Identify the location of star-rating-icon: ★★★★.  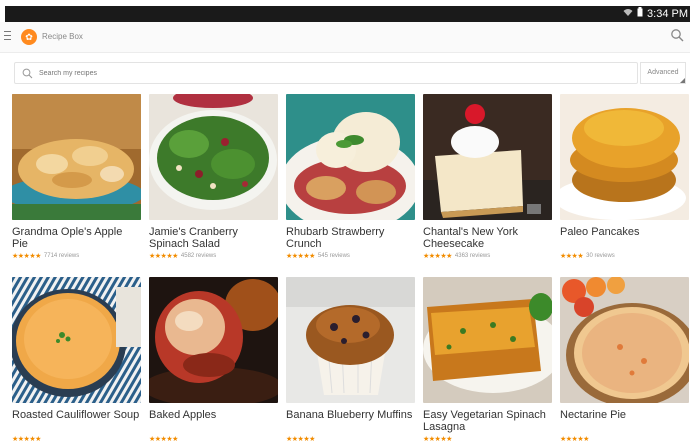
(572, 256).